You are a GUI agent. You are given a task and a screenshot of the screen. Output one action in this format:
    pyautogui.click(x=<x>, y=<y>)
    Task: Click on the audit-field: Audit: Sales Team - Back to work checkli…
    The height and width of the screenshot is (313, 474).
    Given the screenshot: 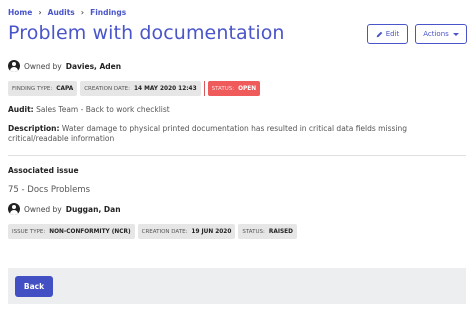 What is the action you would take?
    pyautogui.click(x=89, y=110)
    